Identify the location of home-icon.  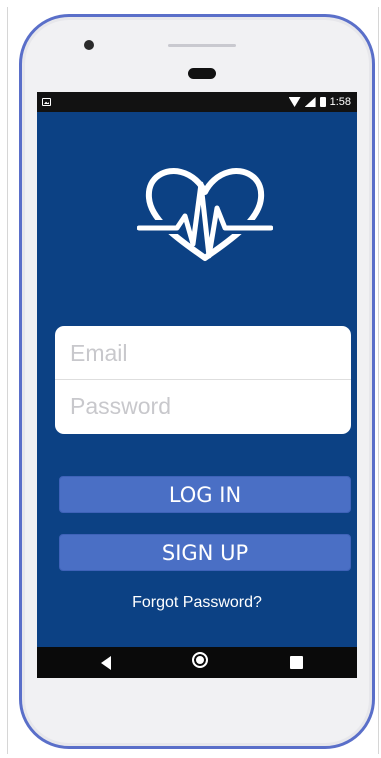
(200, 660).